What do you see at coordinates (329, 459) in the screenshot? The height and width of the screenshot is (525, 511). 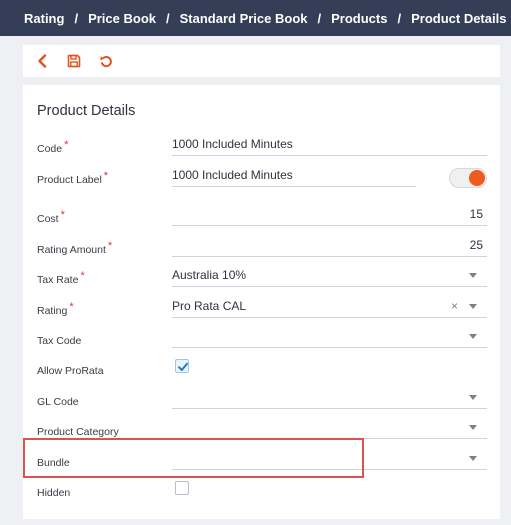 I see `bundle-select` at bounding box center [329, 459].